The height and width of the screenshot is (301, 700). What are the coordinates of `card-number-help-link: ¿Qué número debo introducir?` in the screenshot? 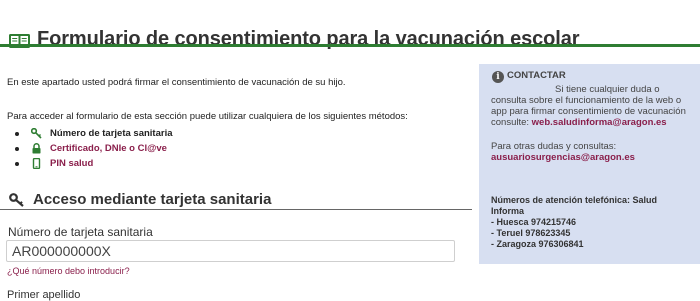 It's located at (68, 271).